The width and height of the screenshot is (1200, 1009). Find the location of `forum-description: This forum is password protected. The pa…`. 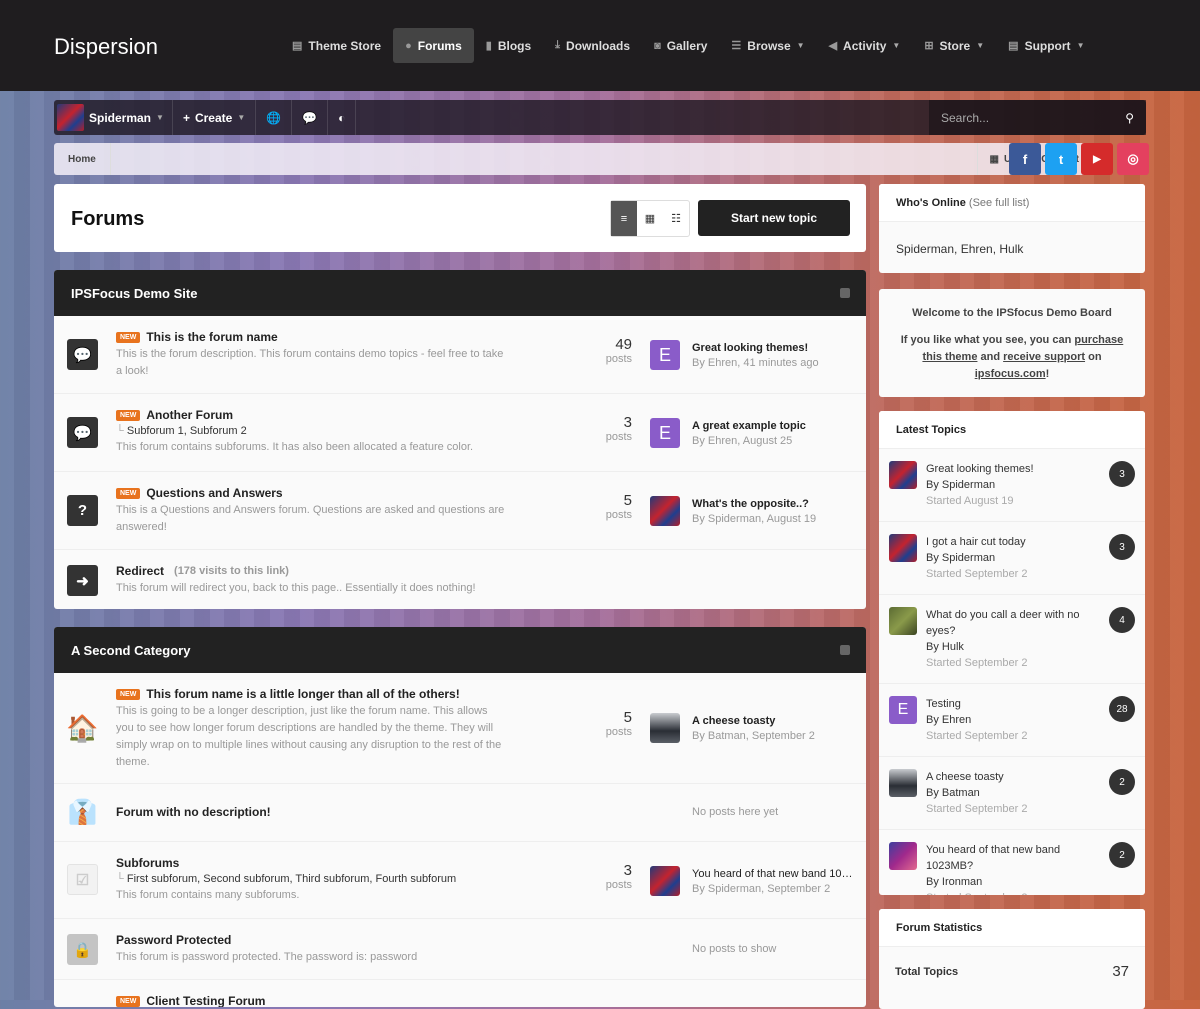

forum-description: This forum is password protected. The pa… is located at coordinates (267, 957).